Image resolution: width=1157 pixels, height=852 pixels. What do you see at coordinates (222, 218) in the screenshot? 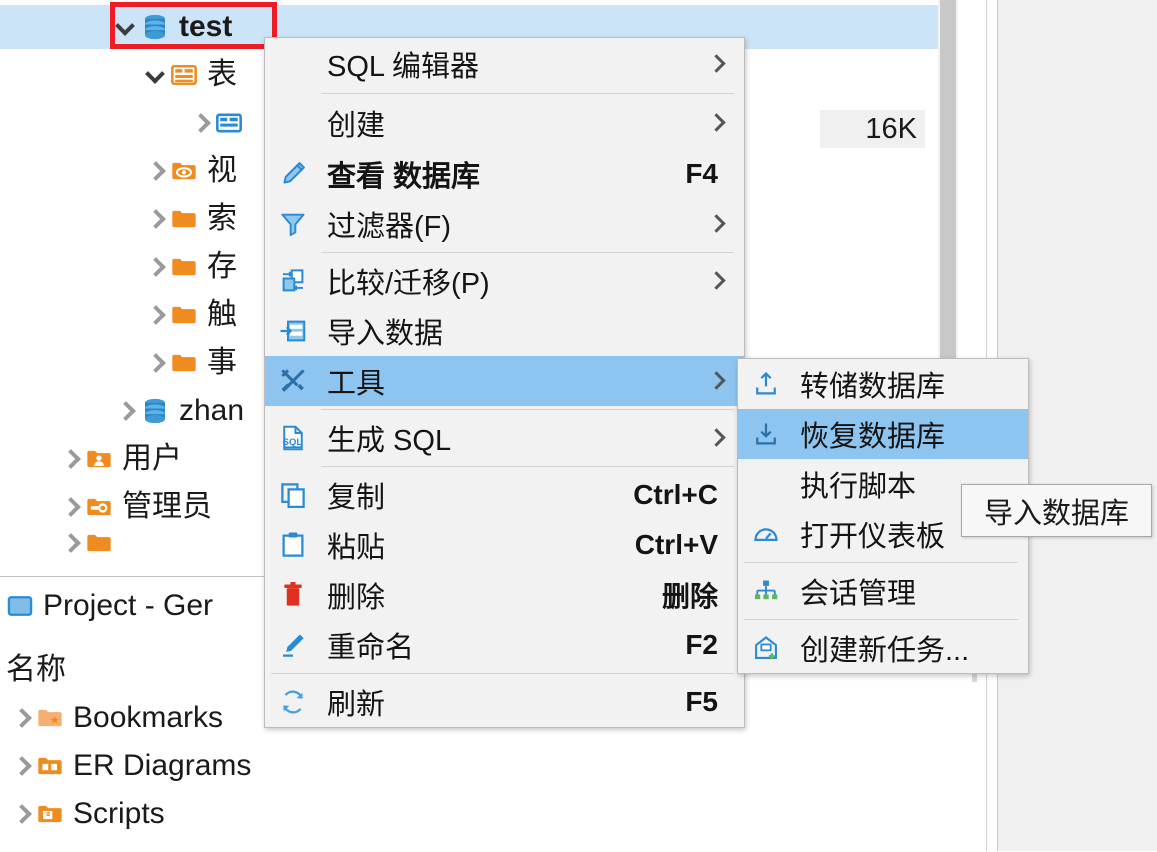
I see `tree-node-label: 索` at bounding box center [222, 218].